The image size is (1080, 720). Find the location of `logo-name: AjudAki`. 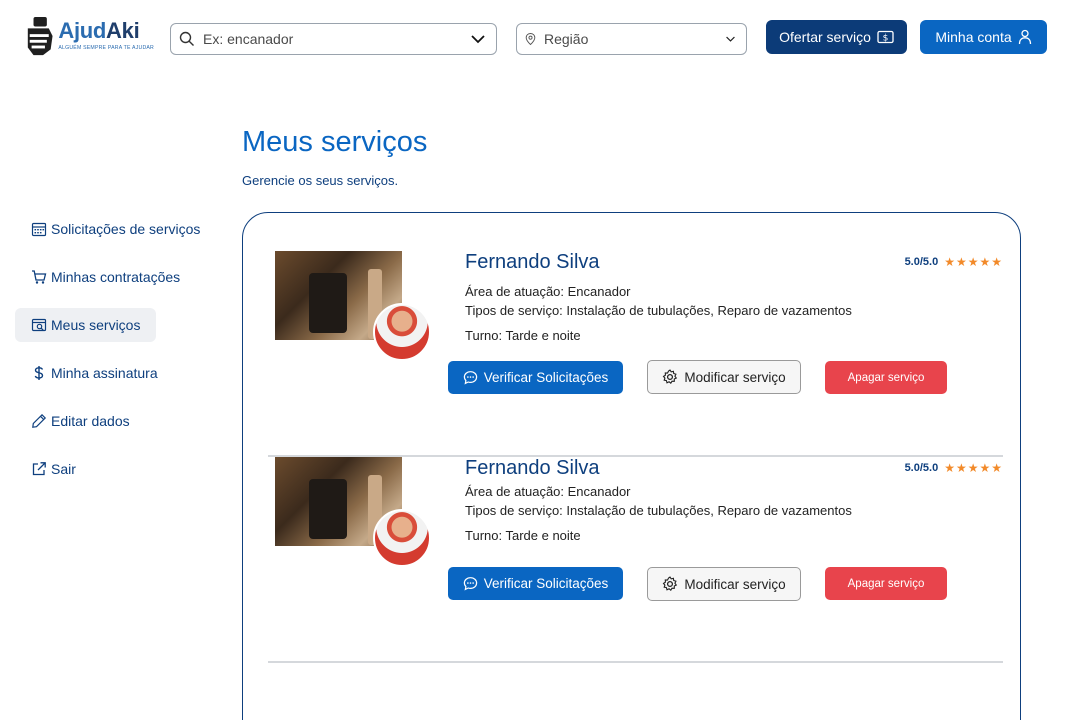

logo-name: AjudAki is located at coordinates (99, 30).